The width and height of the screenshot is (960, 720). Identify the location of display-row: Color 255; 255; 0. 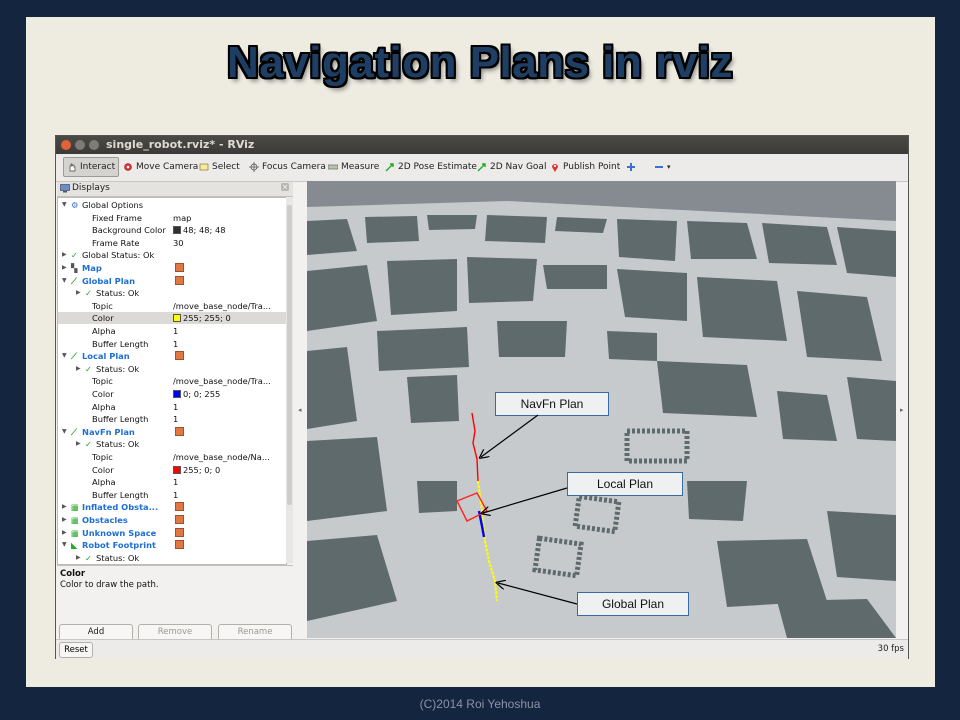
(172, 318).